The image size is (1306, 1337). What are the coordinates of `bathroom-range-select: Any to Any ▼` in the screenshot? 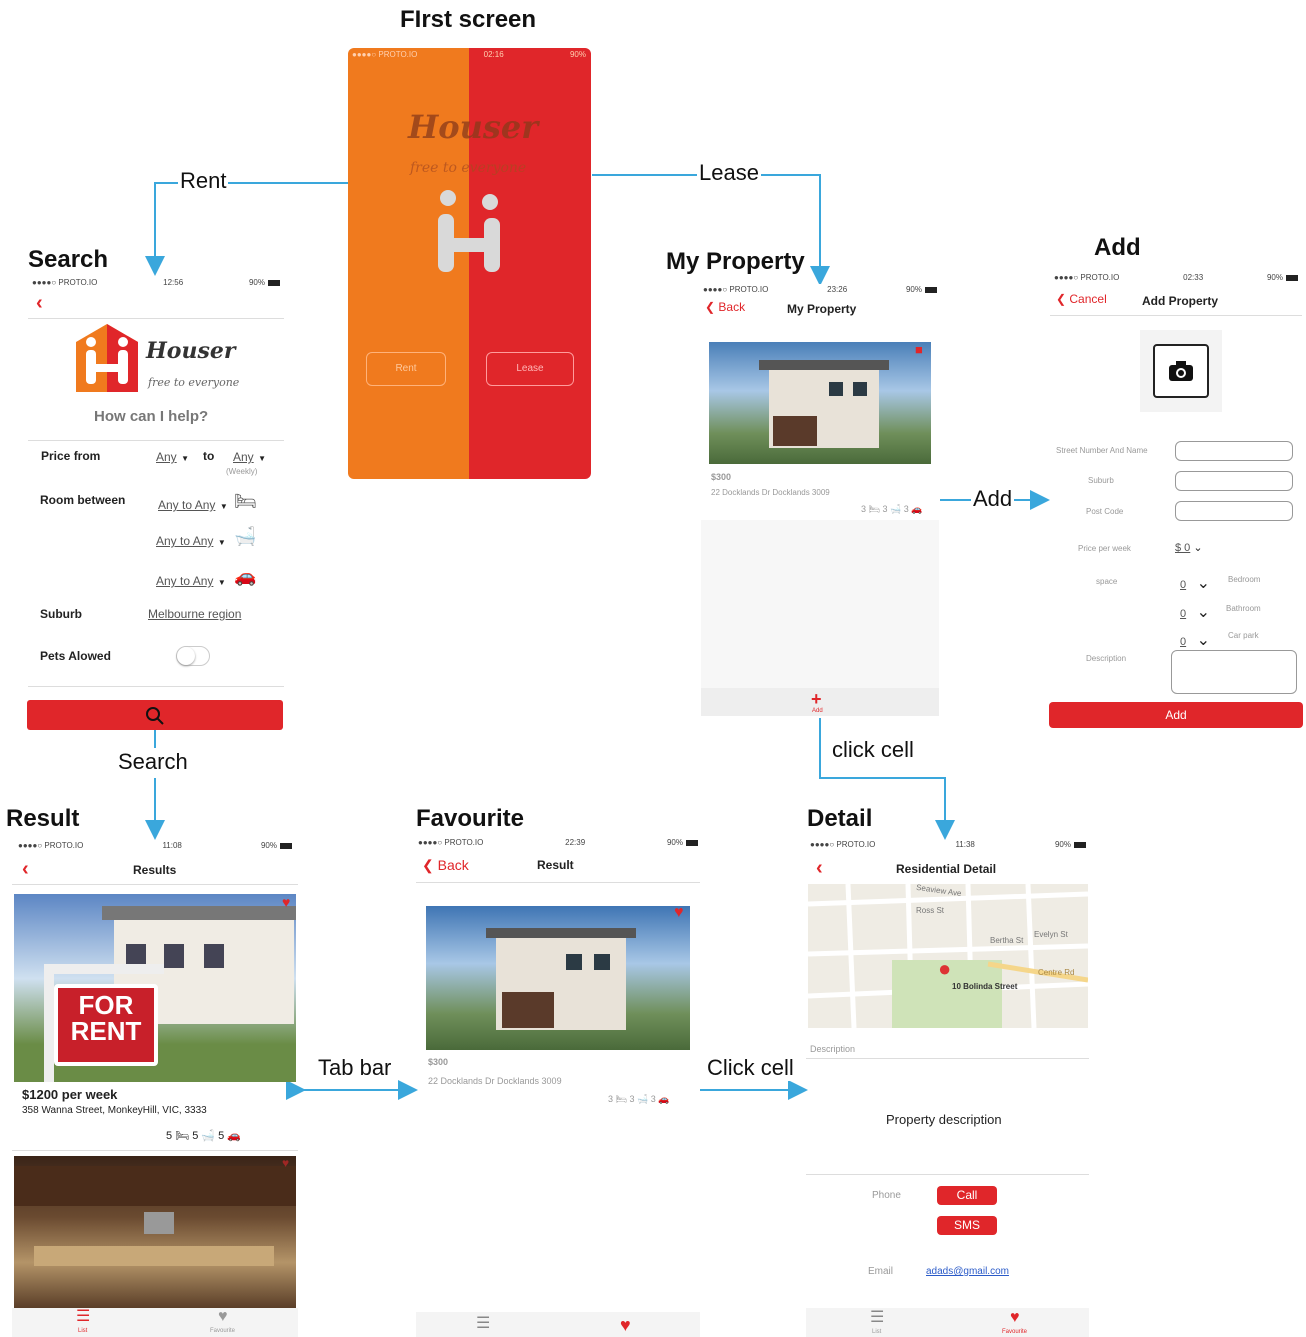 It's located at (191, 541).